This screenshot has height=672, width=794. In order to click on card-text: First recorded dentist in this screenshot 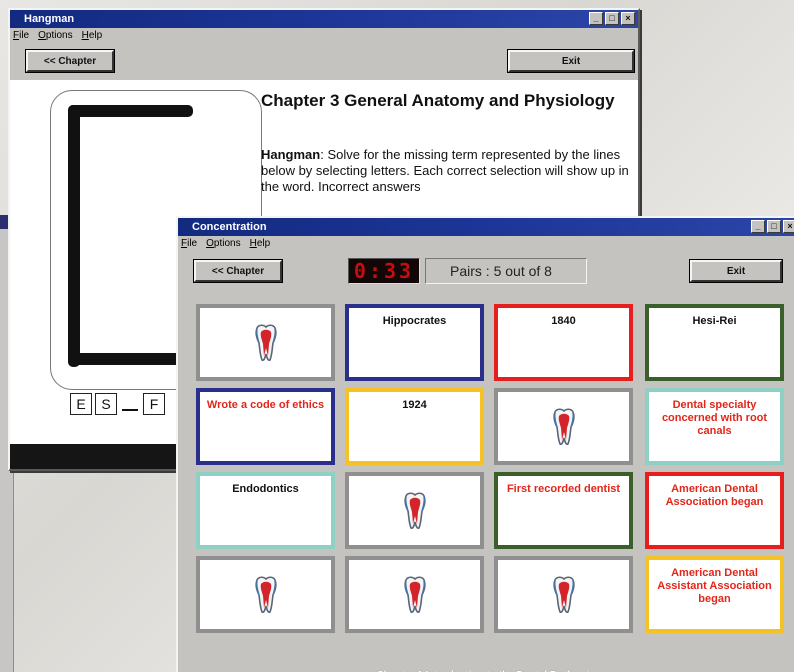, I will do `click(563, 489)`.